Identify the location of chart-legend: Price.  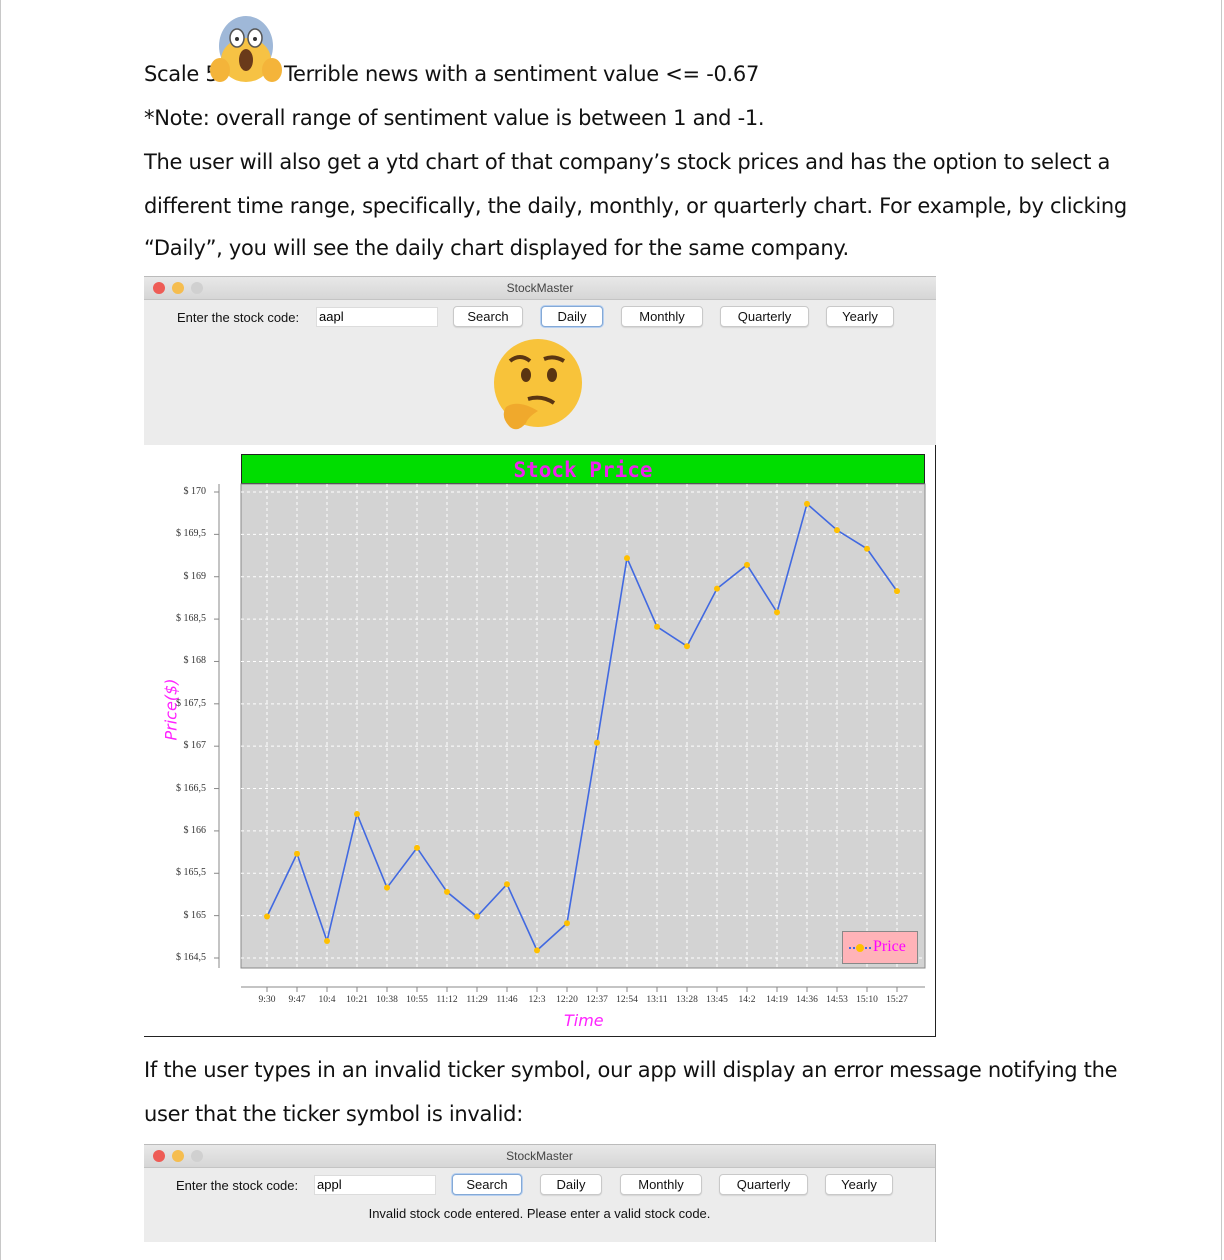
(880, 947).